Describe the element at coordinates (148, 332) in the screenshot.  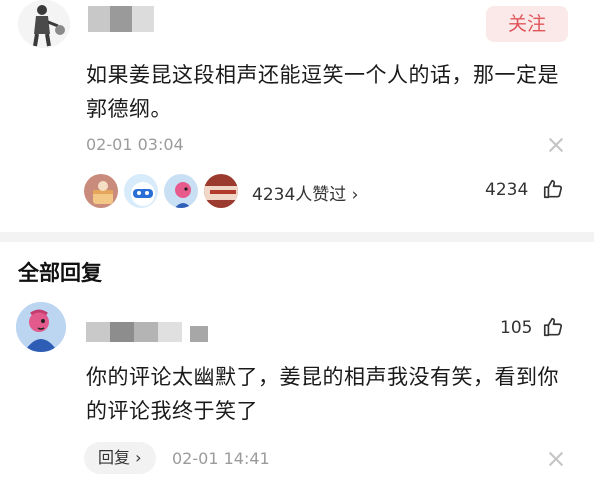
I see `replier-name-blurred` at that location.